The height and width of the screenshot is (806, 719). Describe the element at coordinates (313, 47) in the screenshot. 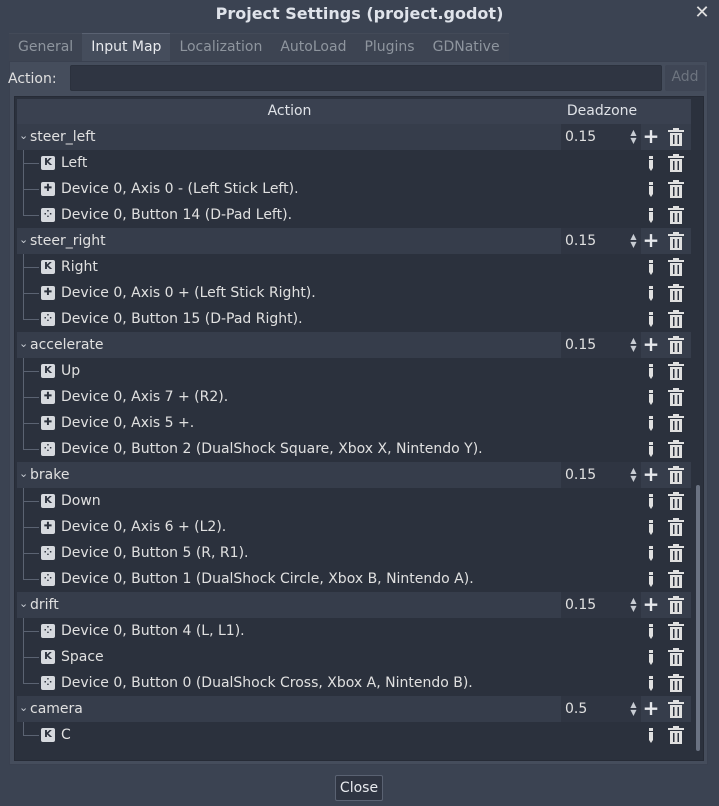

I see `tab-autoload: AutoLoad` at that location.